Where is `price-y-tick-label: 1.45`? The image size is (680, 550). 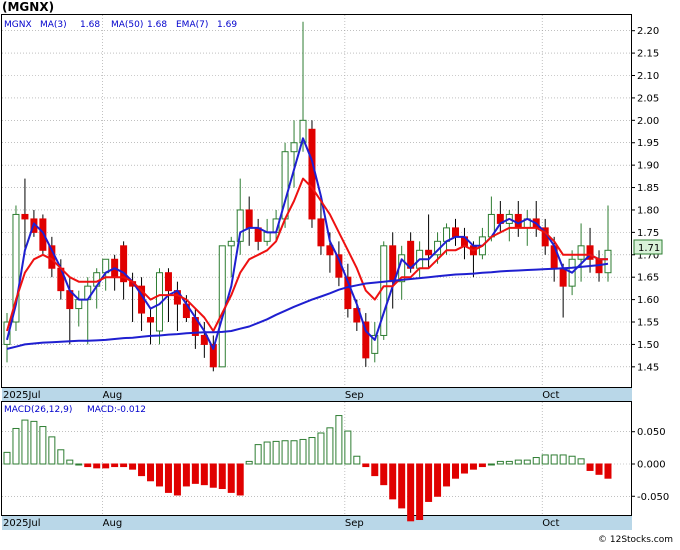
price-y-tick-label: 1.45 is located at coordinates (648, 367).